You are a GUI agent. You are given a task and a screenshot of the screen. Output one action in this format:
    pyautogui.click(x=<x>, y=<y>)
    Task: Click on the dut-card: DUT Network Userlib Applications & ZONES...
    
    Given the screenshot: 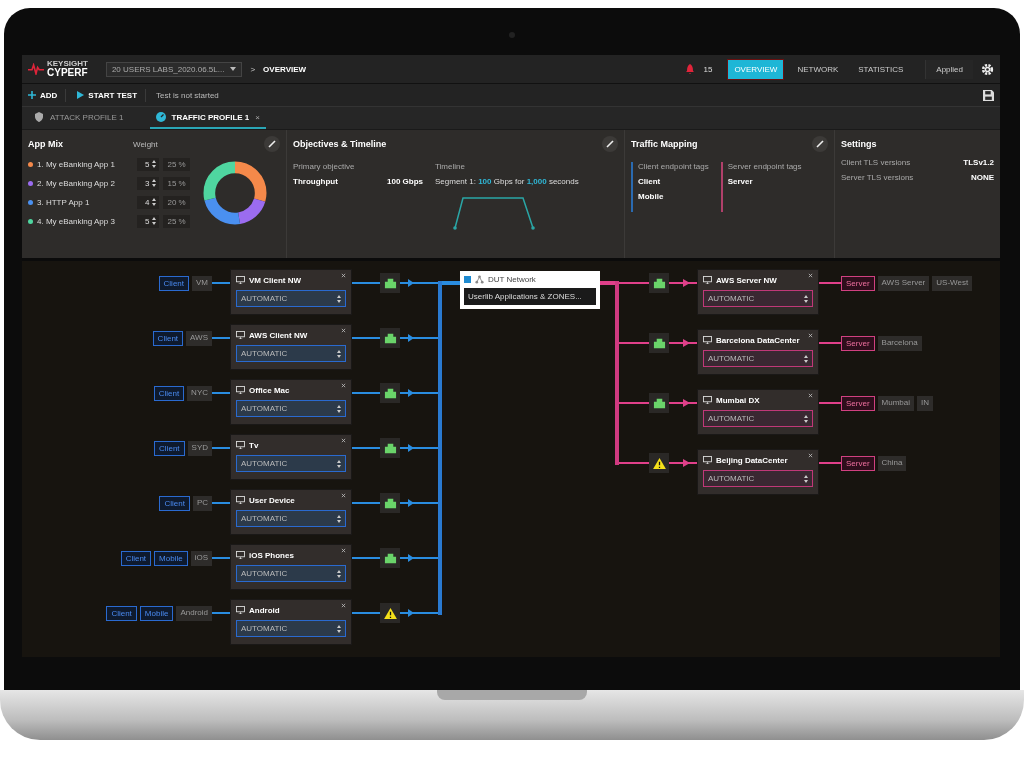 What is the action you would take?
    pyautogui.click(x=530, y=290)
    